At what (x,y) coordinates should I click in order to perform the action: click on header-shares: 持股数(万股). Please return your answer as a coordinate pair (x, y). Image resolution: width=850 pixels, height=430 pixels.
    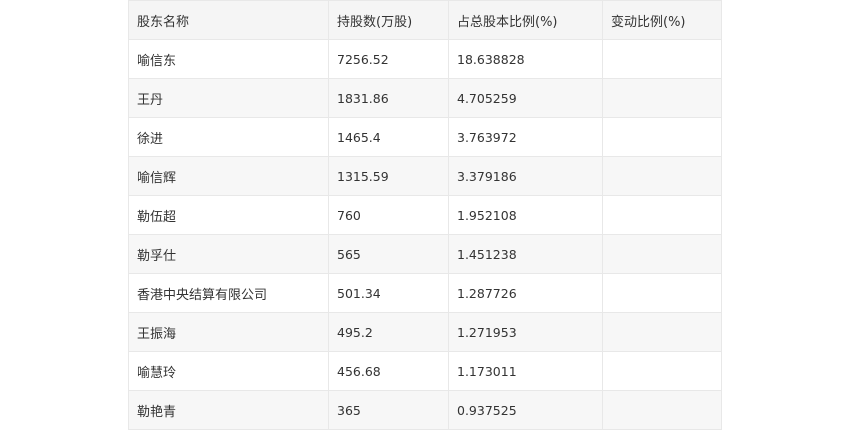
    Looking at the image, I should click on (388, 20).